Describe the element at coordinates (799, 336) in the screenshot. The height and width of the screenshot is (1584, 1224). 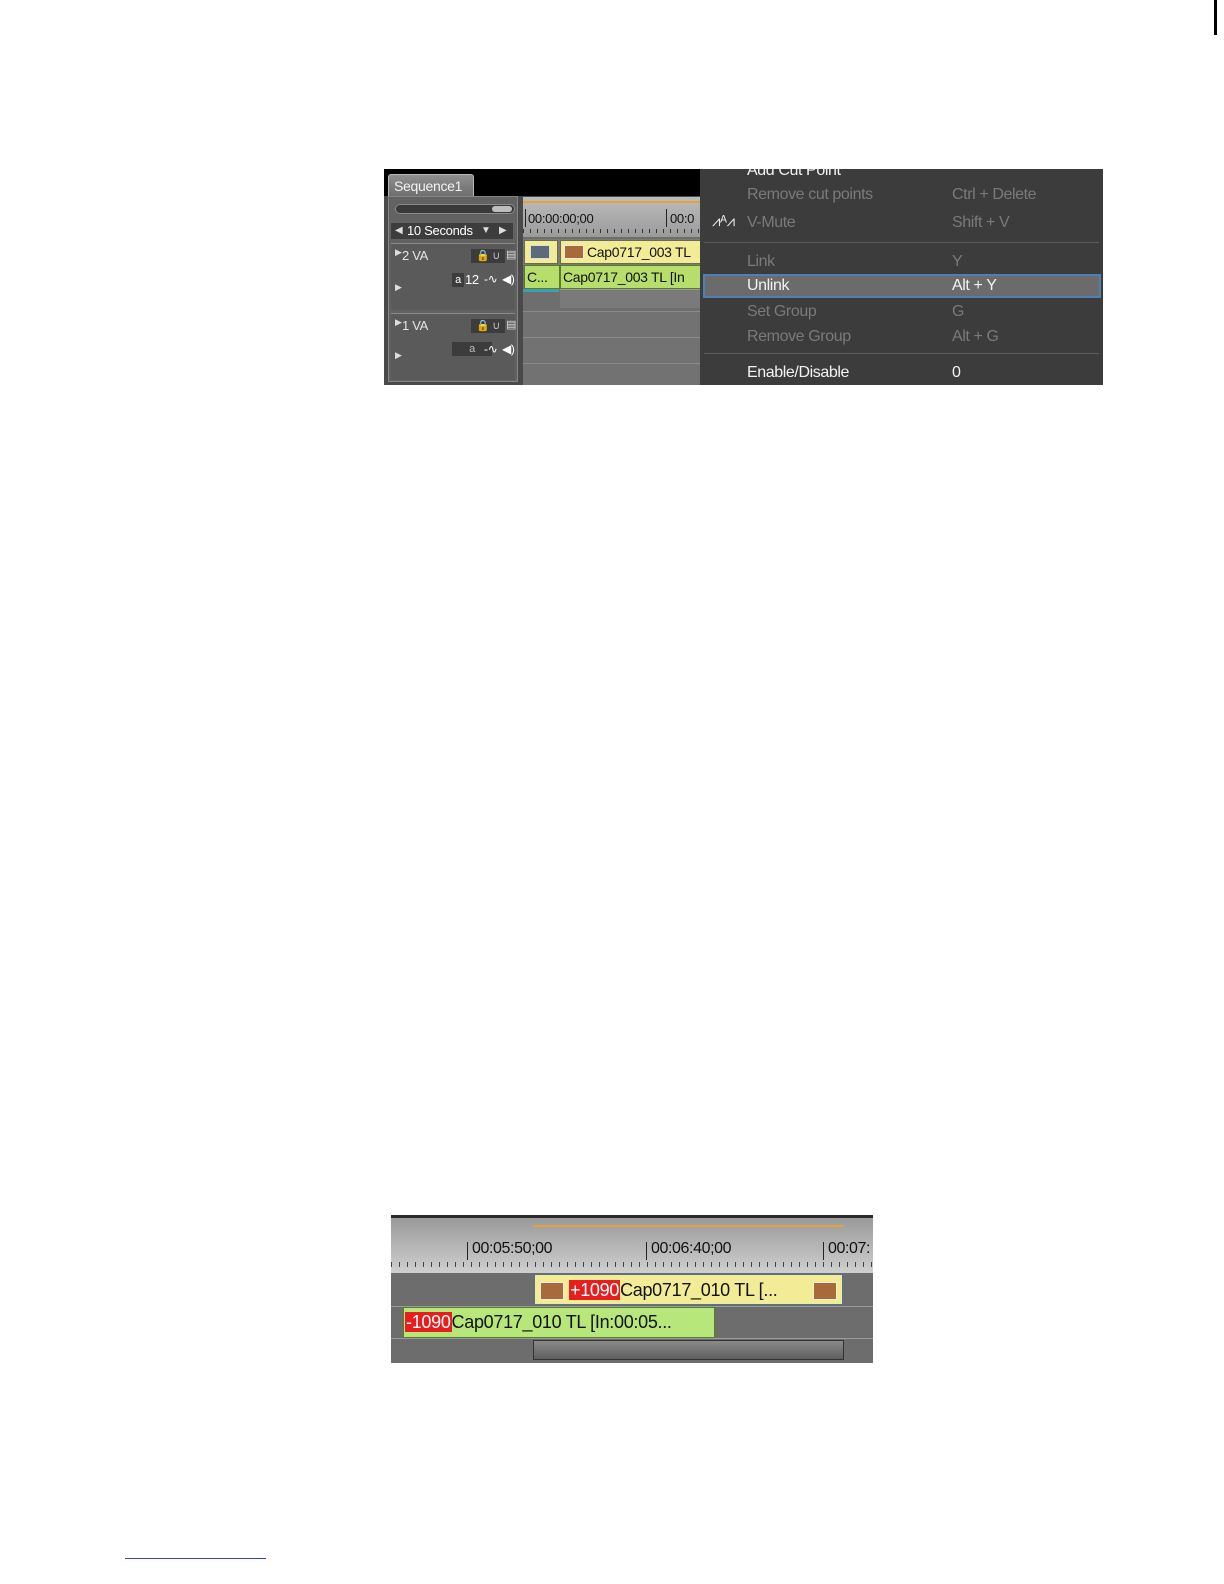
I see `menu-item-label: Remove Group` at that location.